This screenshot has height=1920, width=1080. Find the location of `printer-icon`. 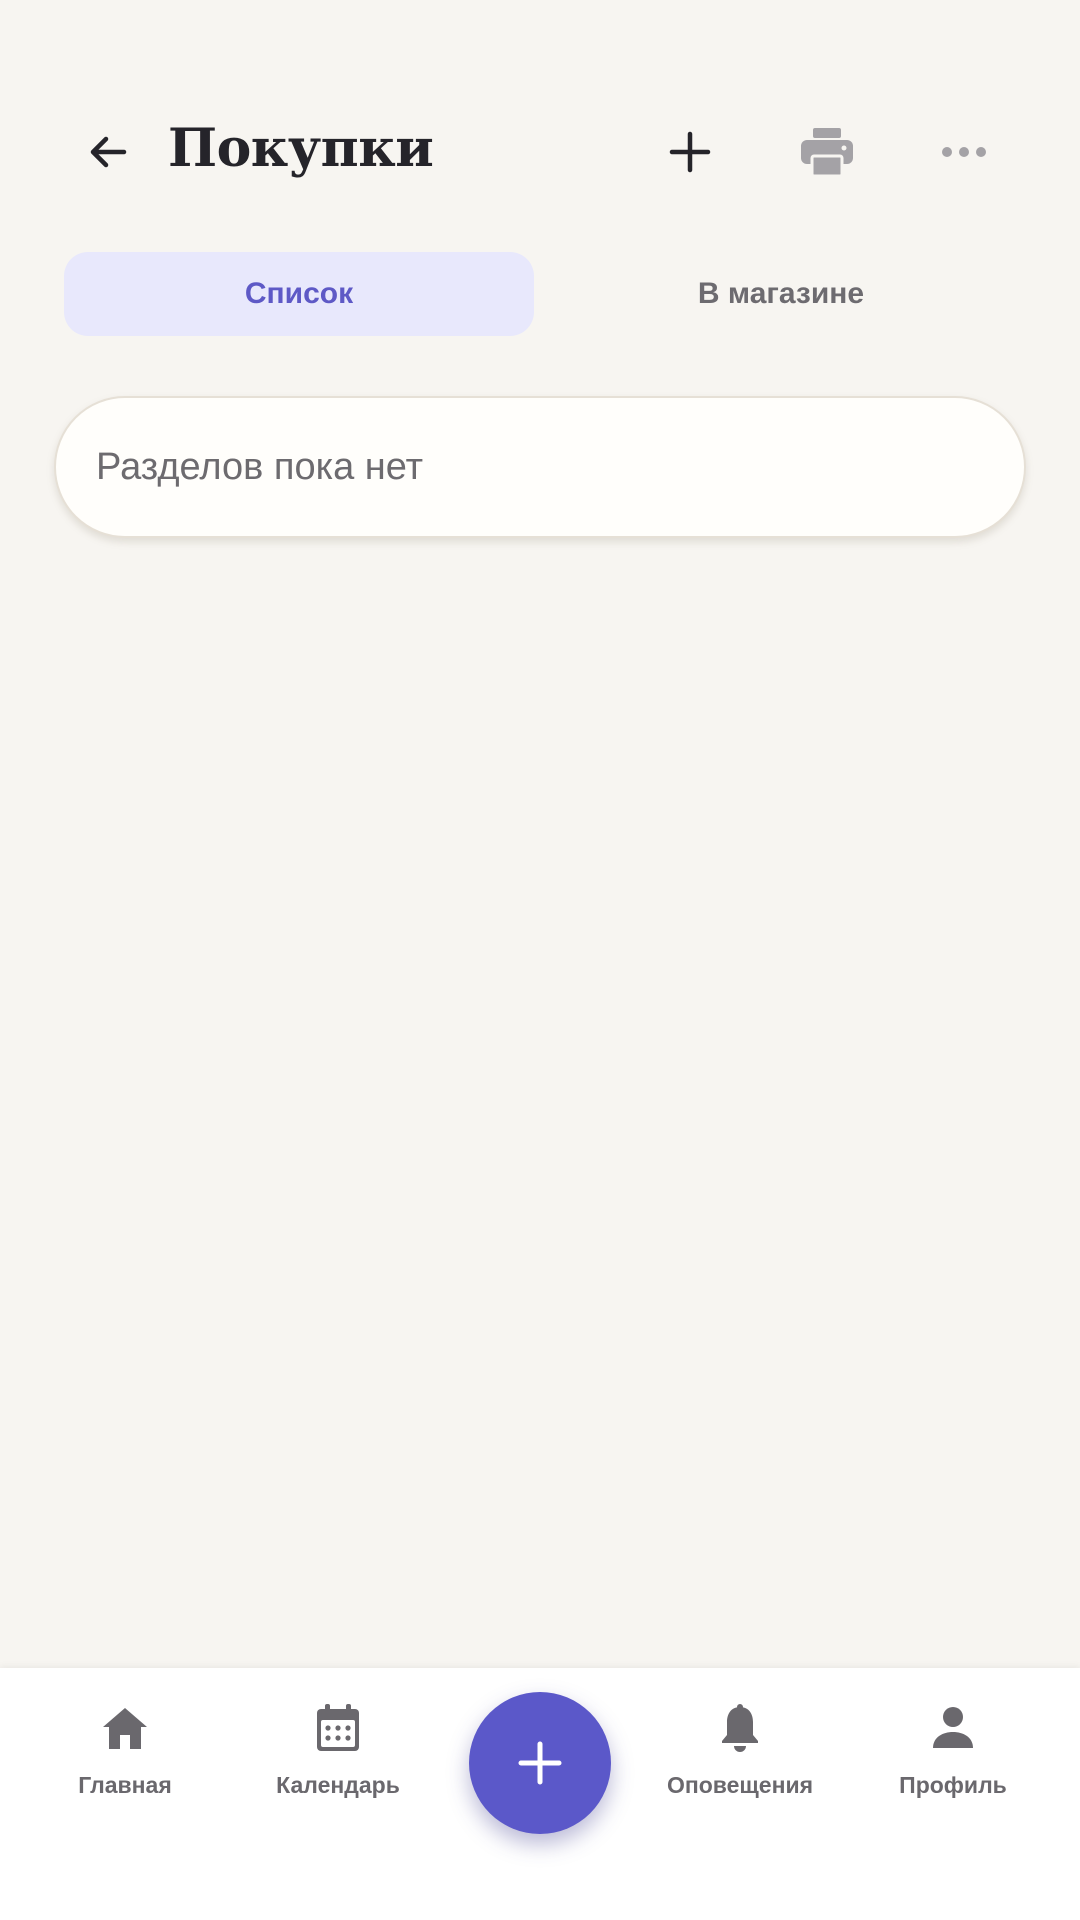

printer-icon is located at coordinates (827, 153).